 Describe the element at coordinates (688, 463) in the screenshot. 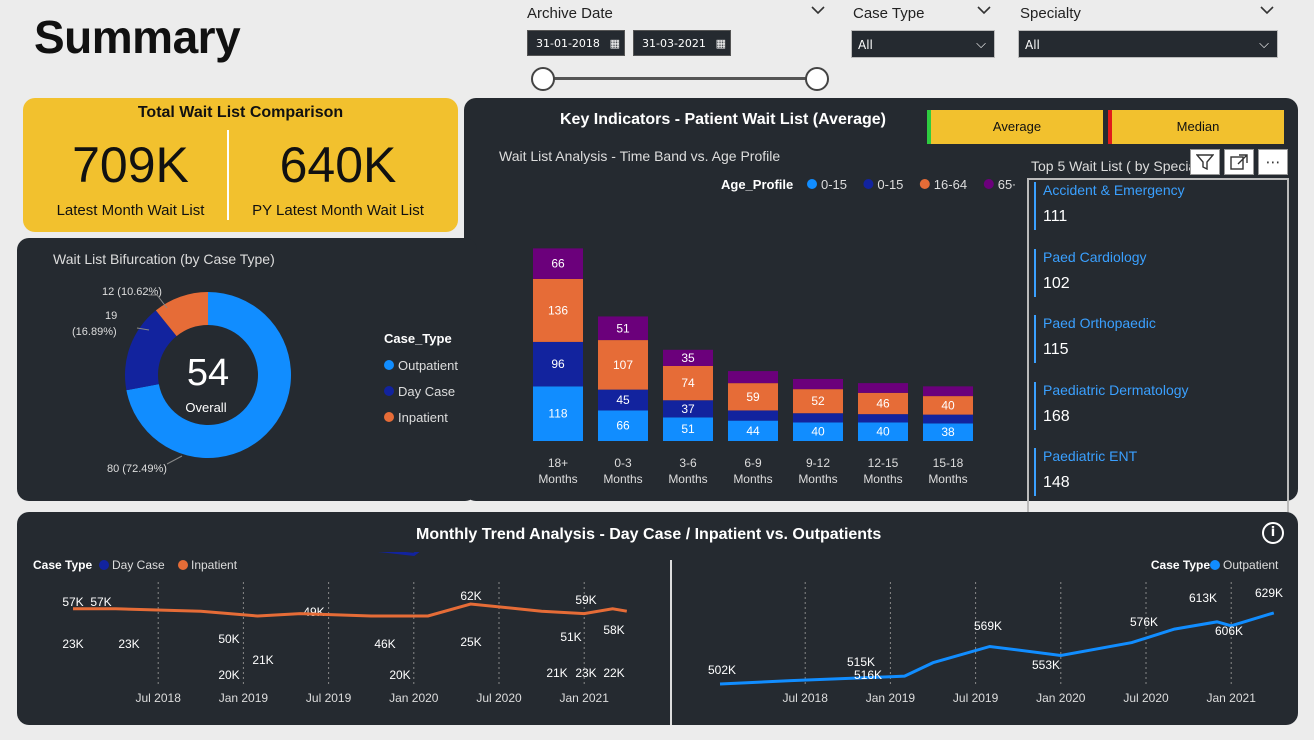

I see `x-tick-label: 3-6` at that location.